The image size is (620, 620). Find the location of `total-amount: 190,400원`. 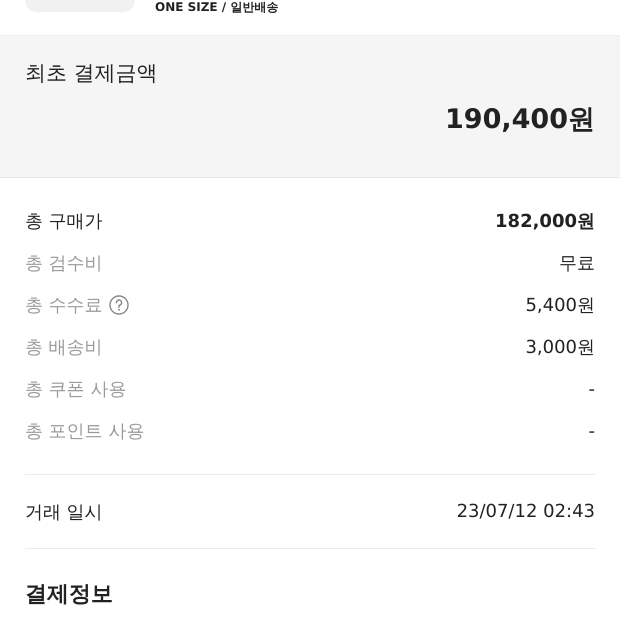

total-amount: 190,400원 is located at coordinates (519, 120).